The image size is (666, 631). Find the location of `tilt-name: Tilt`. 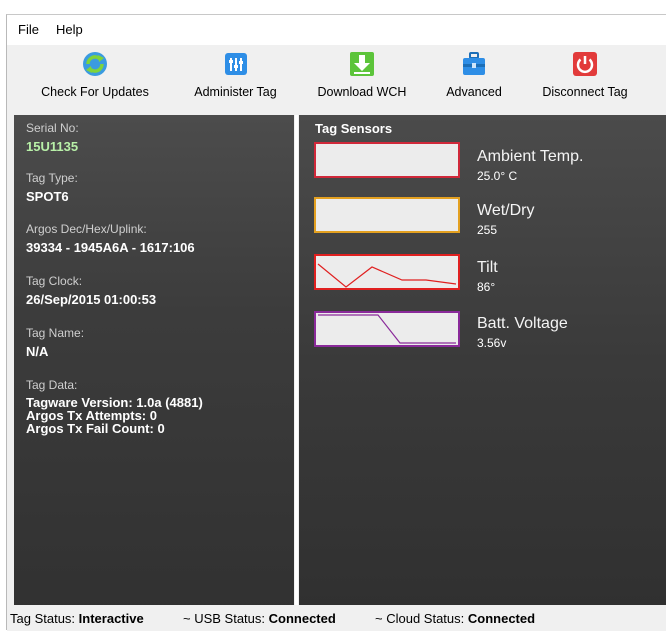

tilt-name: Tilt is located at coordinates (487, 267).